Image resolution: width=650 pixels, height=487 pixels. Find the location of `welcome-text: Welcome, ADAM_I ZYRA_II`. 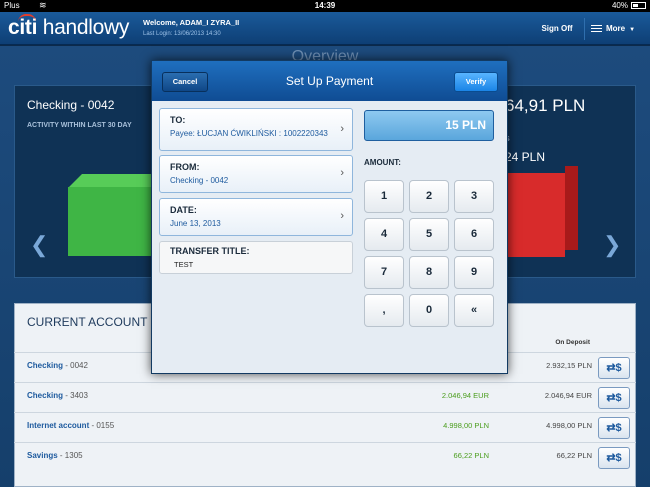

welcome-text: Welcome, ADAM_I ZYRA_II is located at coordinates (191, 22).